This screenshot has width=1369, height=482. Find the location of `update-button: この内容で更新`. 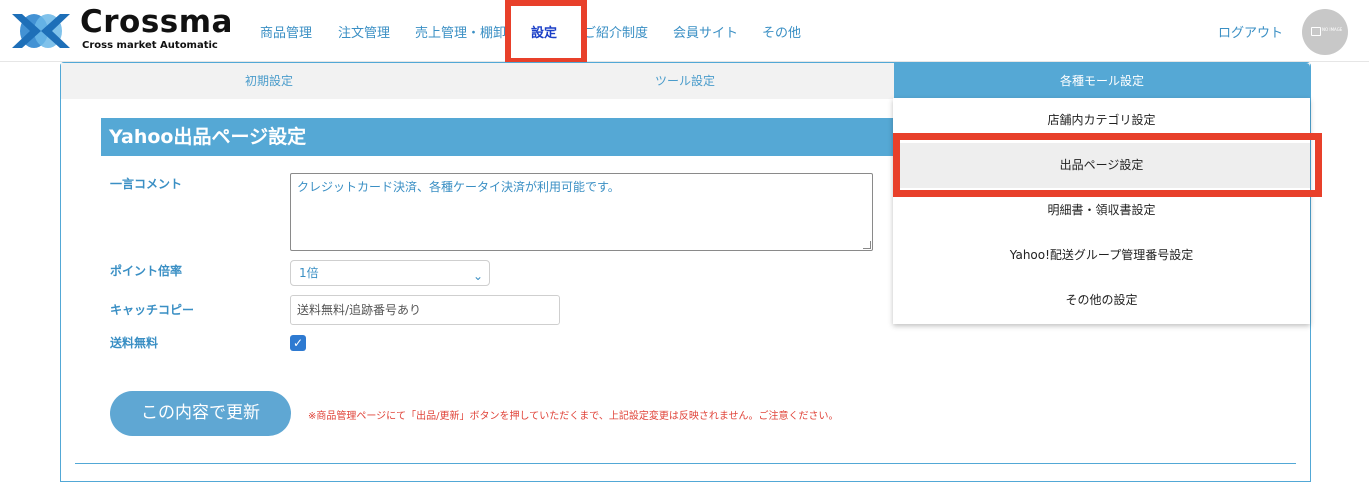

update-button: この内容で更新 is located at coordinates (200, 413).